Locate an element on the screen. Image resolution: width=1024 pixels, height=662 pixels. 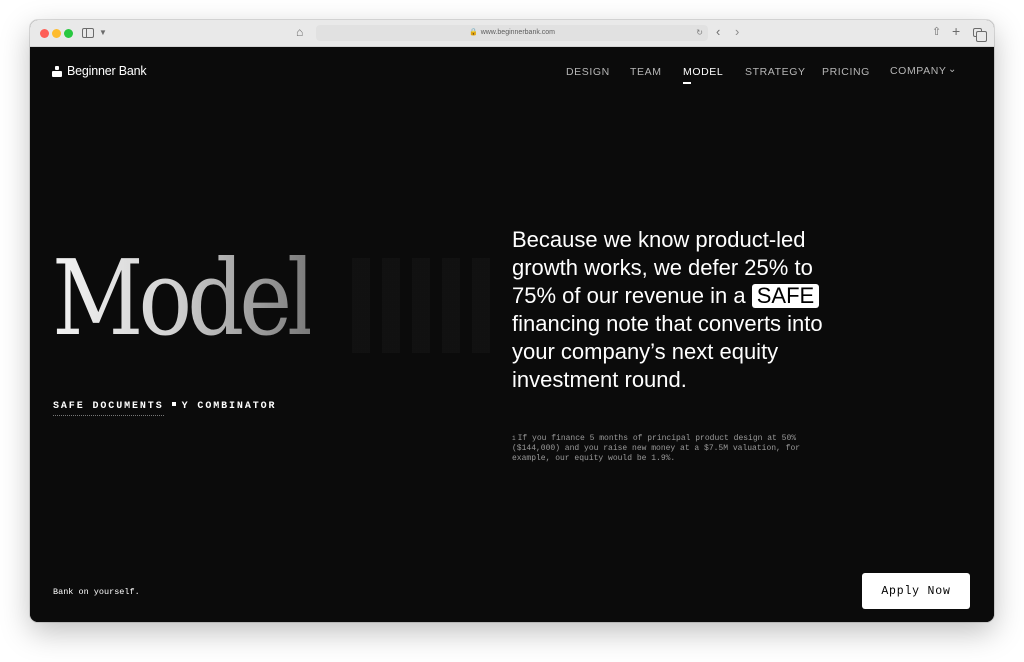
browser-toolbar: ▼ ⌂ 🔒 www.beginnerbank.com ↻ ‹ › ⇧ + is located at coordinates (512, 33).